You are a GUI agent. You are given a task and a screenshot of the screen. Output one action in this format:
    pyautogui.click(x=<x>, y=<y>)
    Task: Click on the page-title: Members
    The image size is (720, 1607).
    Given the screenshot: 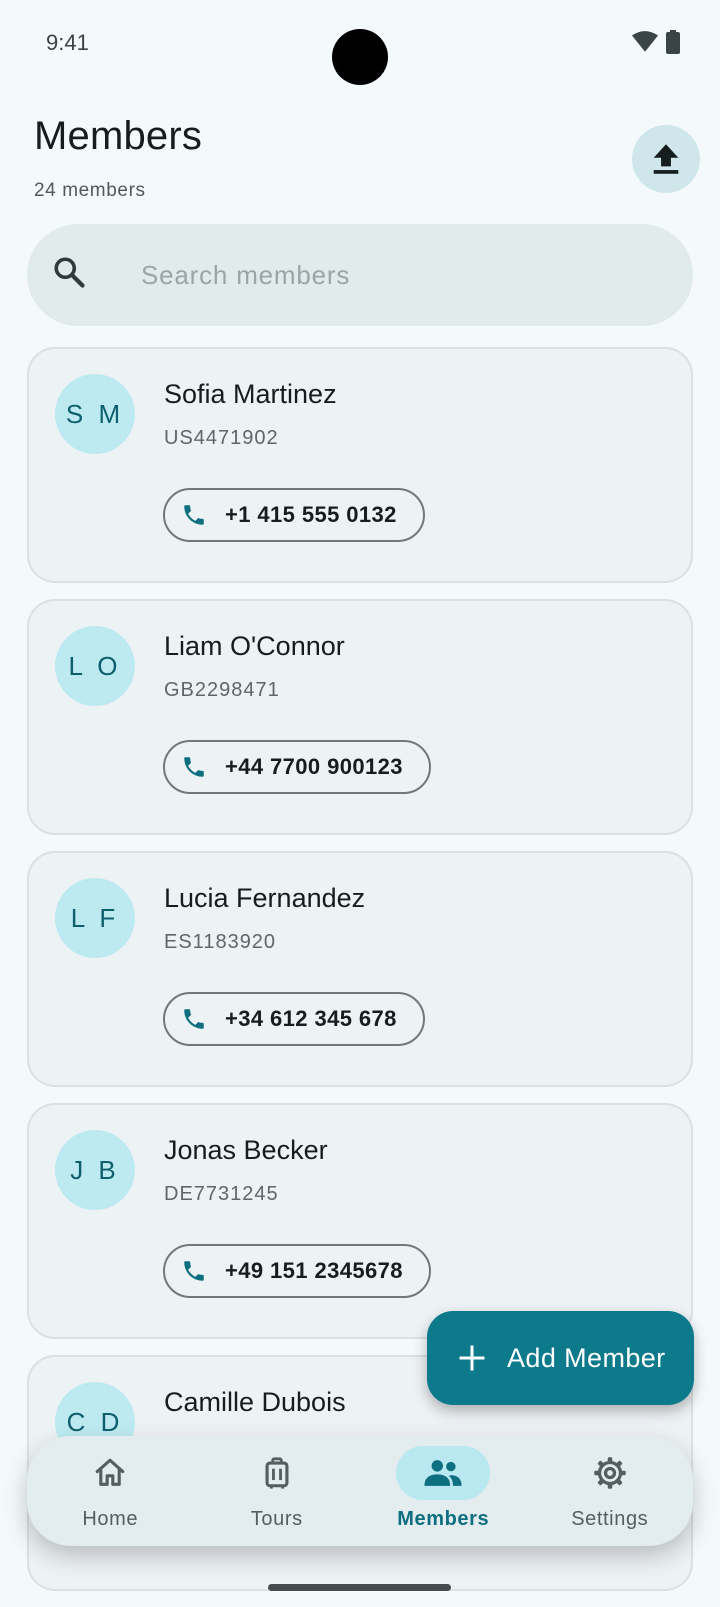 What is the action you would take?
    pyautogui.click(x=118, y=136)
    